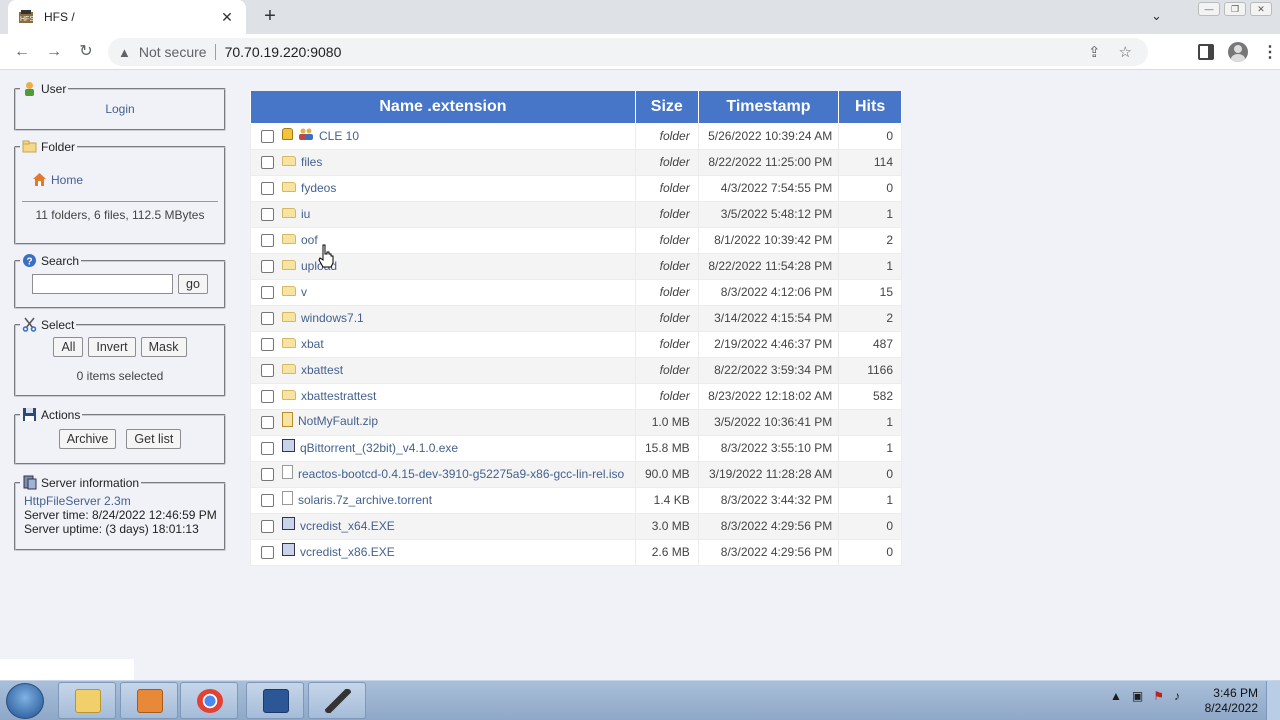  Describe the element at coordinates (322, 370) in the screenshot. I see `file-link: xbattest` at that location.